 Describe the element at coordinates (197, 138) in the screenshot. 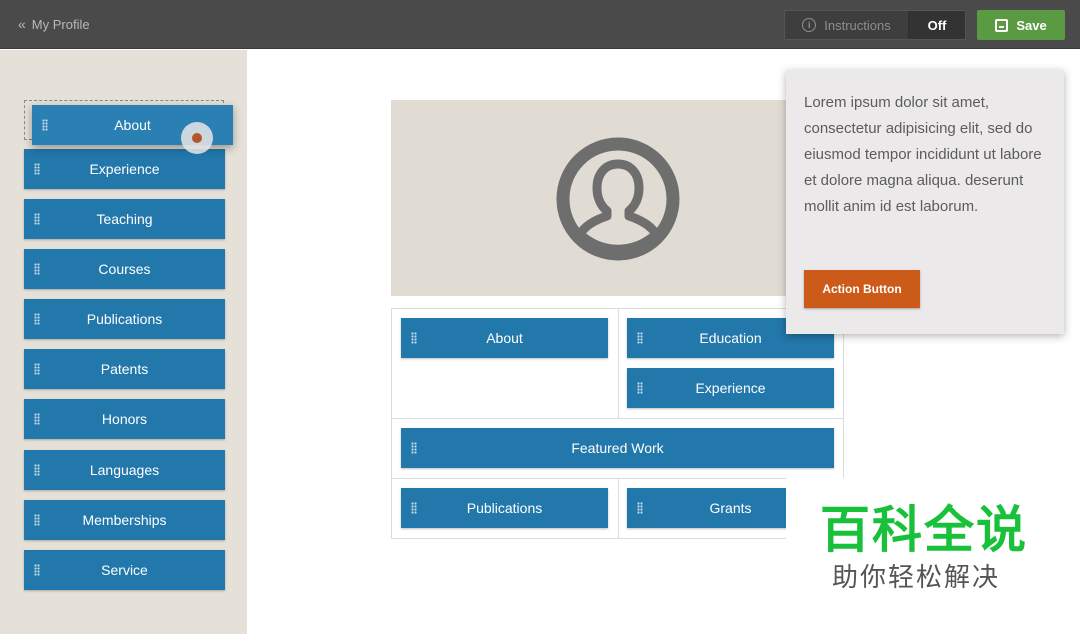

I see `drag-cursor-indicator` at that location.